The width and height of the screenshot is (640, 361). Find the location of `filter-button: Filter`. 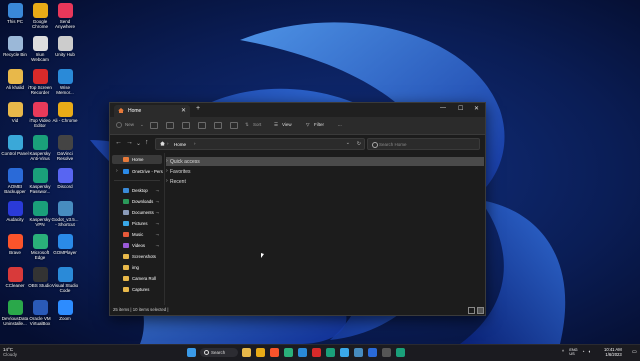

filter-button: Filter is located at coordinates (319, 124).